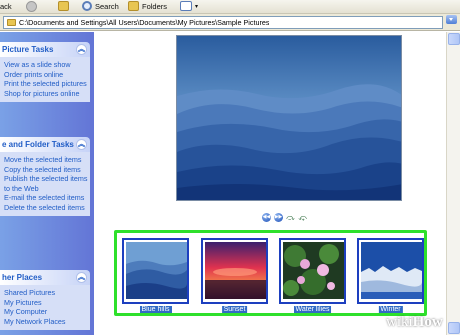 The width and height of the screenshot is (460, 335). Describe the element at coordinates (11, 22) in the screenshot. I see `folder-icon` at that location.